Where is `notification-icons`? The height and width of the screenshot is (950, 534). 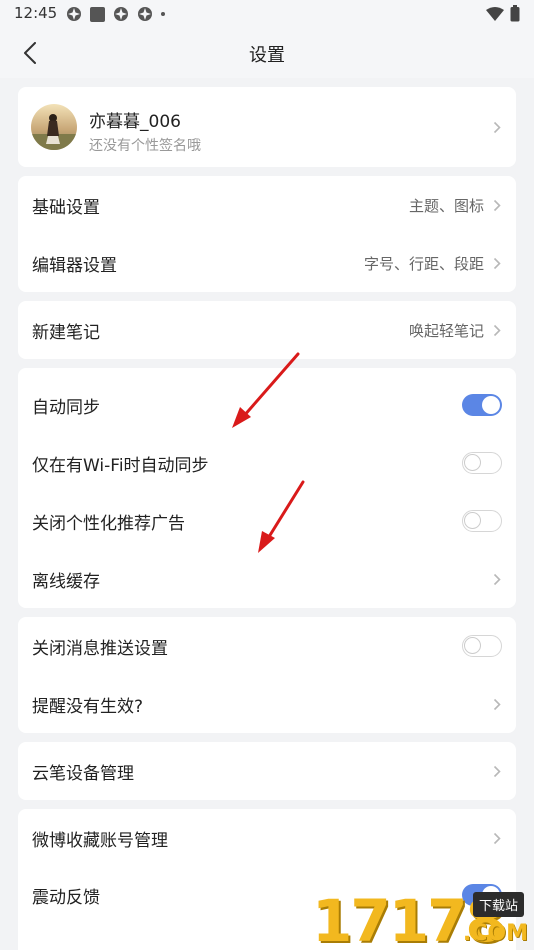
notification-icons is located at coordinates (115, 14).